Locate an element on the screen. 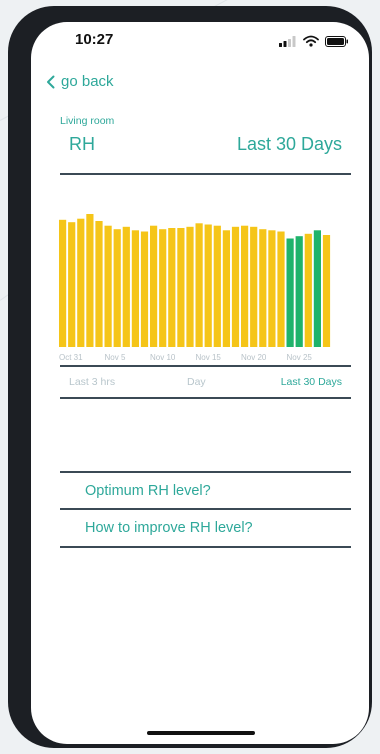 The image size is (380, 754). x-tick-label: Nov 20 is located at coordinates (254, 357).